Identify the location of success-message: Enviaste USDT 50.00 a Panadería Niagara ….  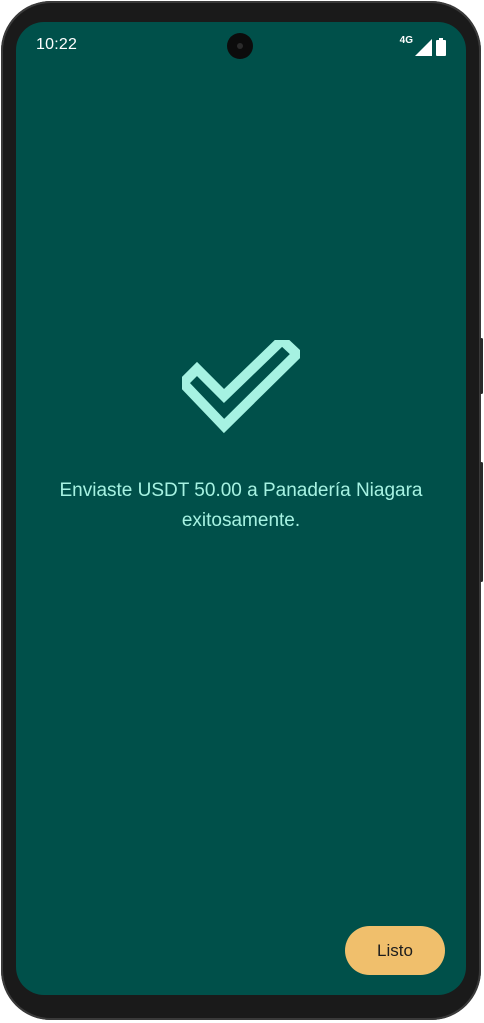
(241, 505).